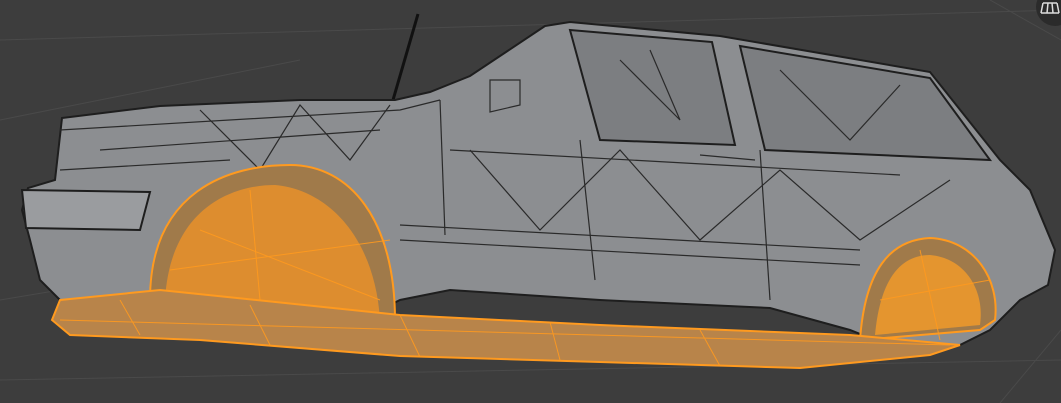 Image resolution: width=1061 pixels, height=403 pixels. Describe the element at coordinates (1050, 8) in the screenshot. I see `perspective-grid-icon` at that location.